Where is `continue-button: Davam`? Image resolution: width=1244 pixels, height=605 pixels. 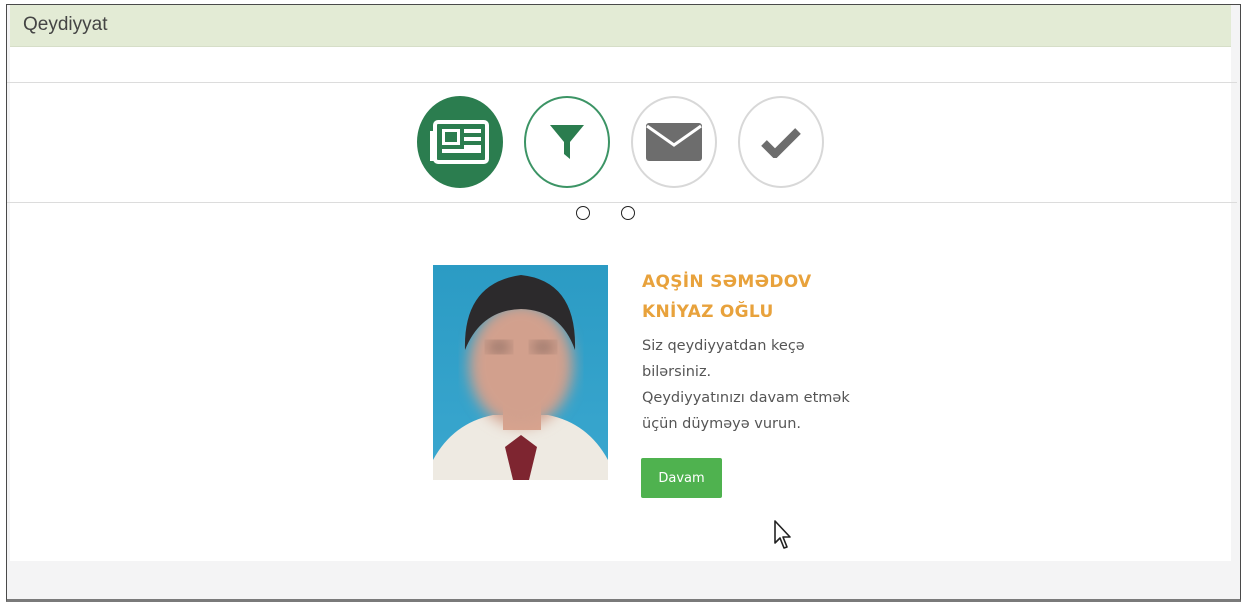 continue-button: Davam is located at coordinates (681, 478).